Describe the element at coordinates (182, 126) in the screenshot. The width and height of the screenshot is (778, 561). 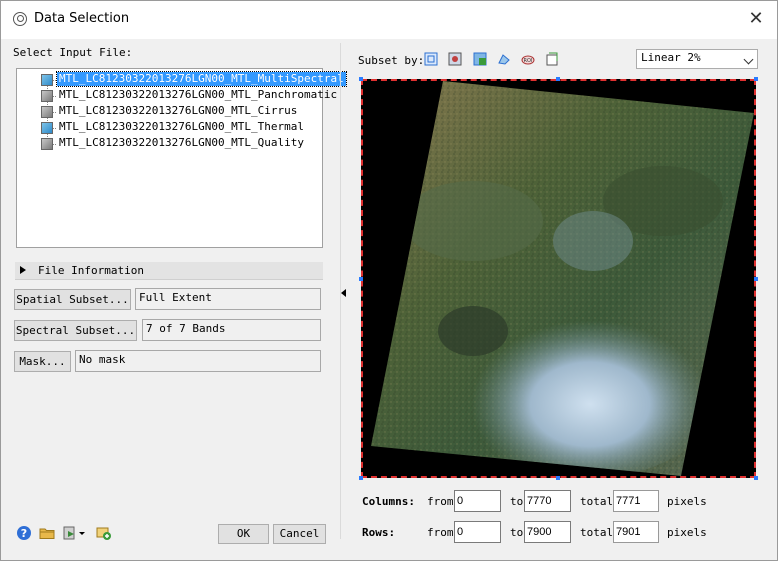
I see `file-name: MTL_LC81230322013276LGN00_MTL_Thermal` at that location.